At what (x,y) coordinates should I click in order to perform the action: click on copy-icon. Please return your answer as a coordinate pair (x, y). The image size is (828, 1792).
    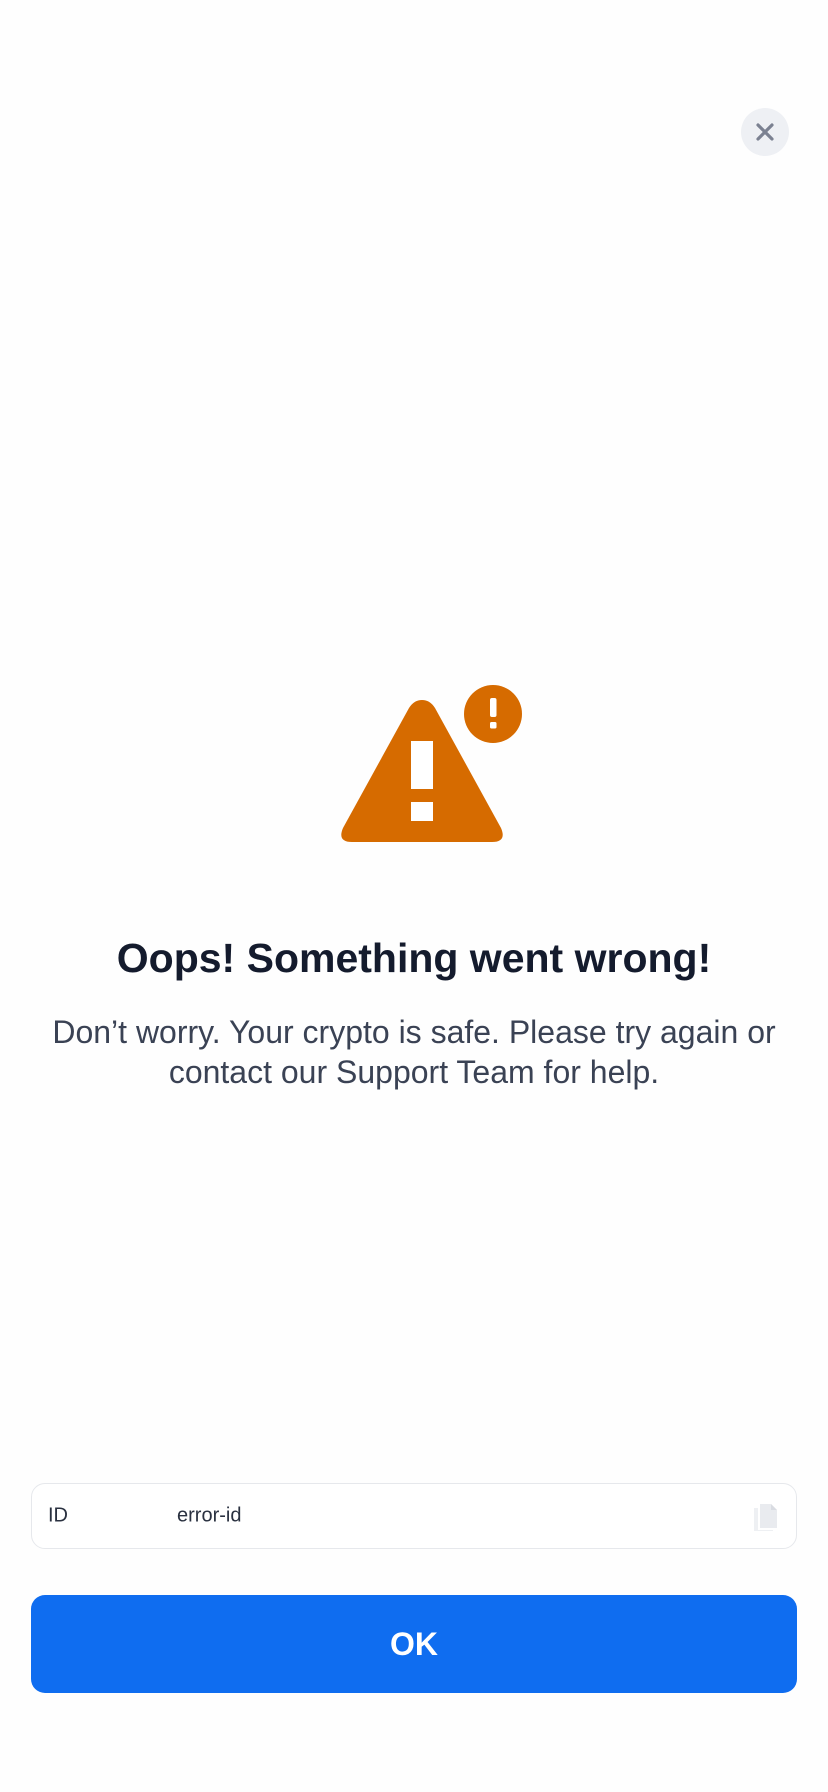
    Looking at the image, I should click on (765, 1517).